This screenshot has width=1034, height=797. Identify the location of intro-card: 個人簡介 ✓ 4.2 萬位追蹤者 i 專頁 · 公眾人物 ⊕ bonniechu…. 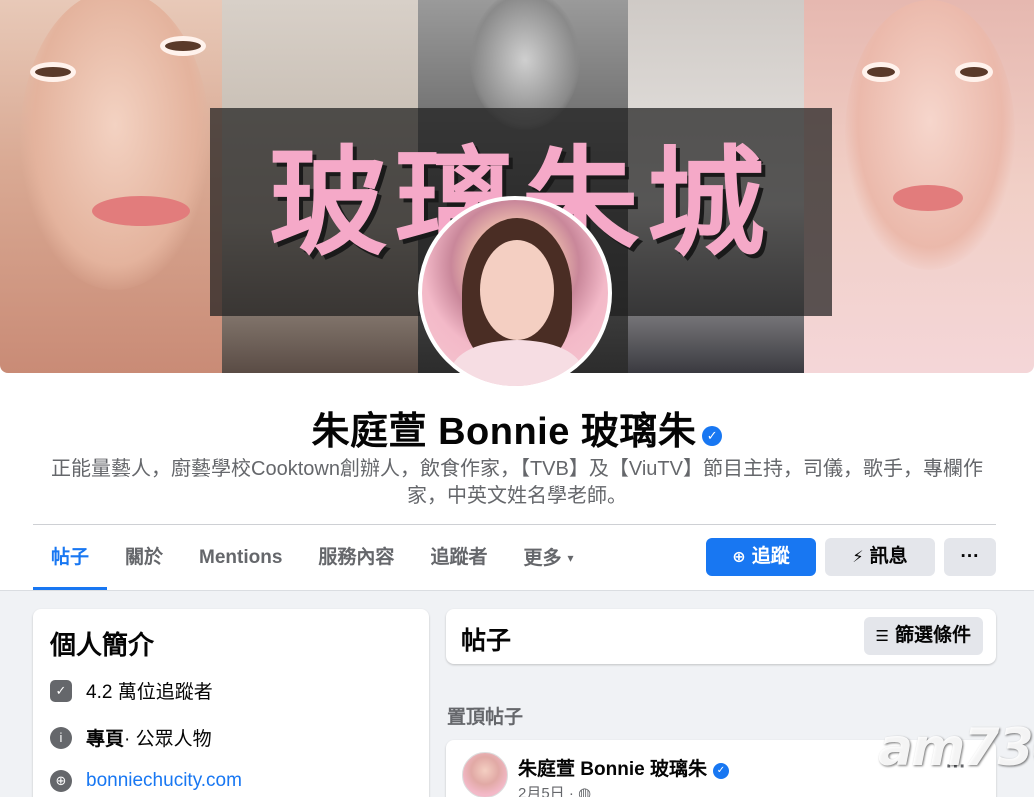
(231, 703).